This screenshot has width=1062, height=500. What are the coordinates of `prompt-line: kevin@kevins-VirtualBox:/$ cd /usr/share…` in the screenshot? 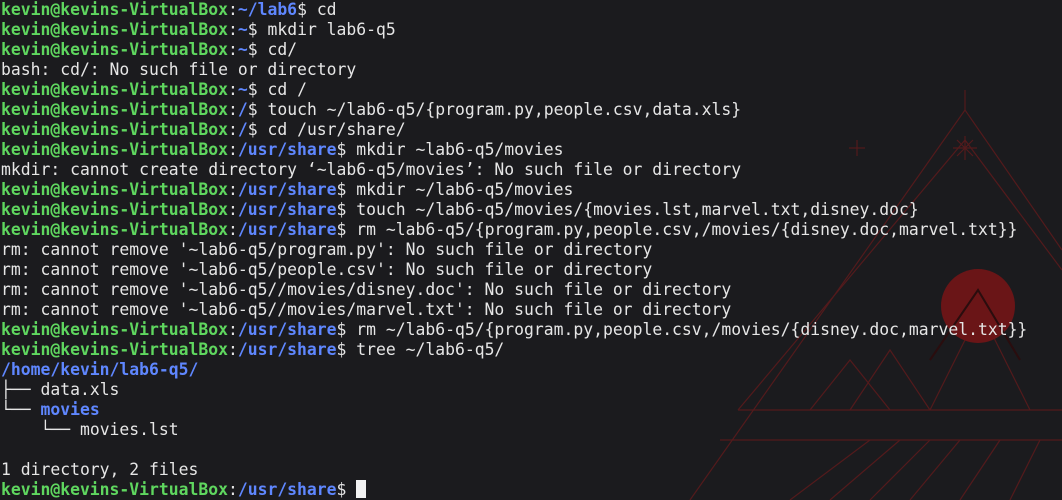 It's located at (514, 130).